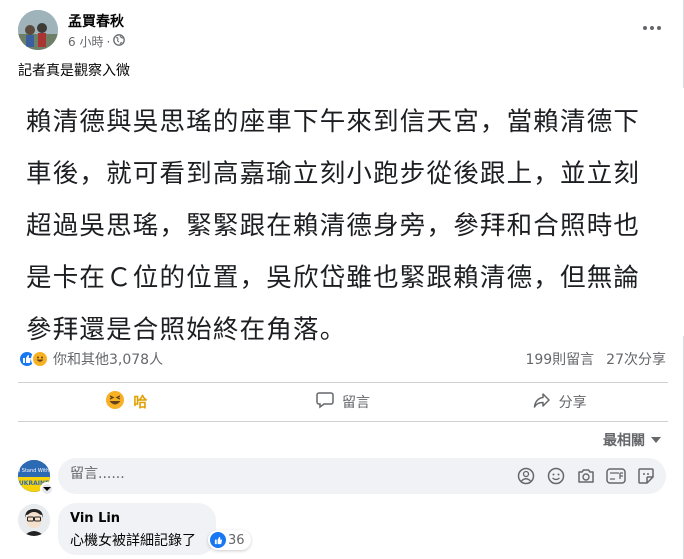 The image size is (684, 559). I want to click on avatar-dropdown-icon, so click(47, 489).